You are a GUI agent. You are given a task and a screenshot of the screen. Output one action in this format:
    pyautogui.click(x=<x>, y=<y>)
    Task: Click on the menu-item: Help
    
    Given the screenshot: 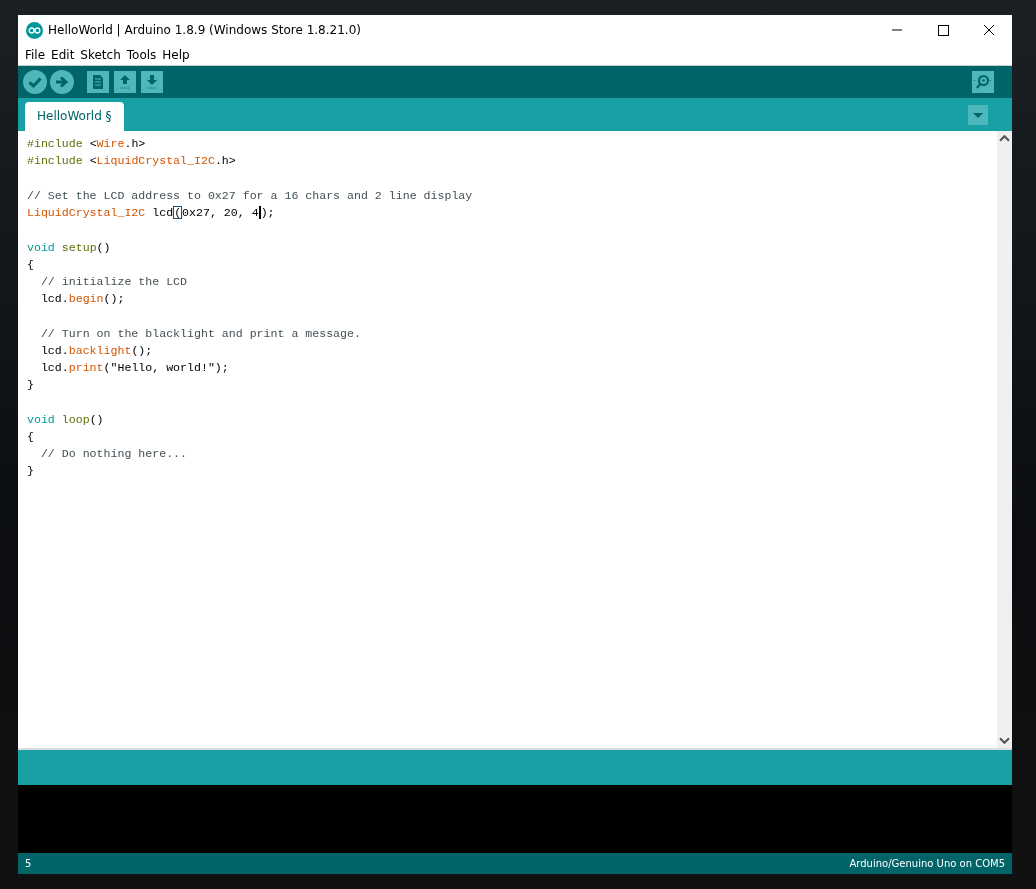 What is the action you would take?
    pyautogui.click(x=176, y=55)
    